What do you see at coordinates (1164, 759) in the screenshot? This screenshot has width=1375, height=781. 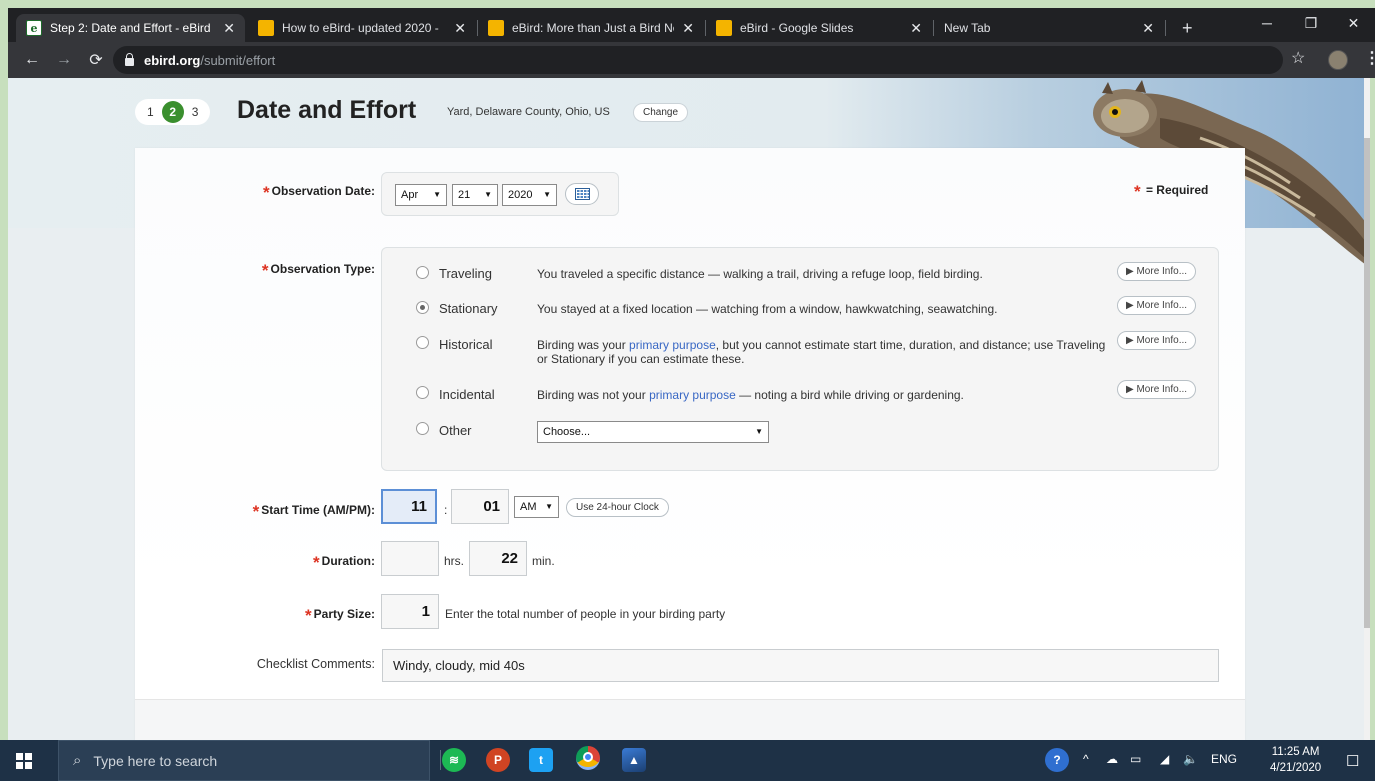 I see `wifi-icon: ◢` at bounding box center [1164, 759].